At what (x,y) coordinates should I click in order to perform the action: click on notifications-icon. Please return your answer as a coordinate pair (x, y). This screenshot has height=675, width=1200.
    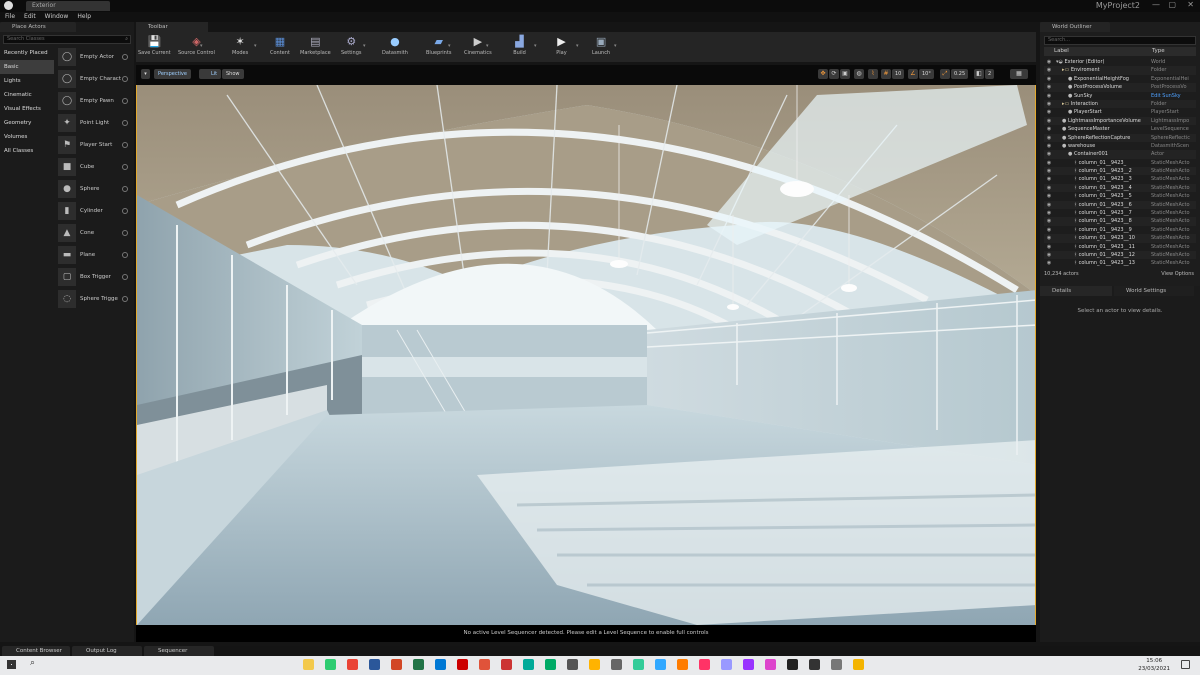
    Looking at the image, I should click on (1185, 664).